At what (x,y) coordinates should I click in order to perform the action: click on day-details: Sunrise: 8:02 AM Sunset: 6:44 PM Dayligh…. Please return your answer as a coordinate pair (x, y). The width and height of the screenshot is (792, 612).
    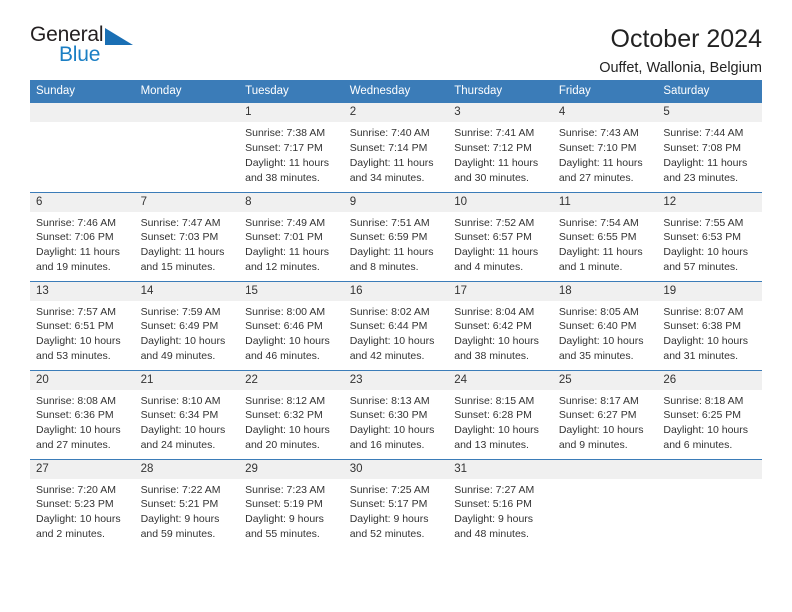
    Looking at the image, I should click on (392, 334).